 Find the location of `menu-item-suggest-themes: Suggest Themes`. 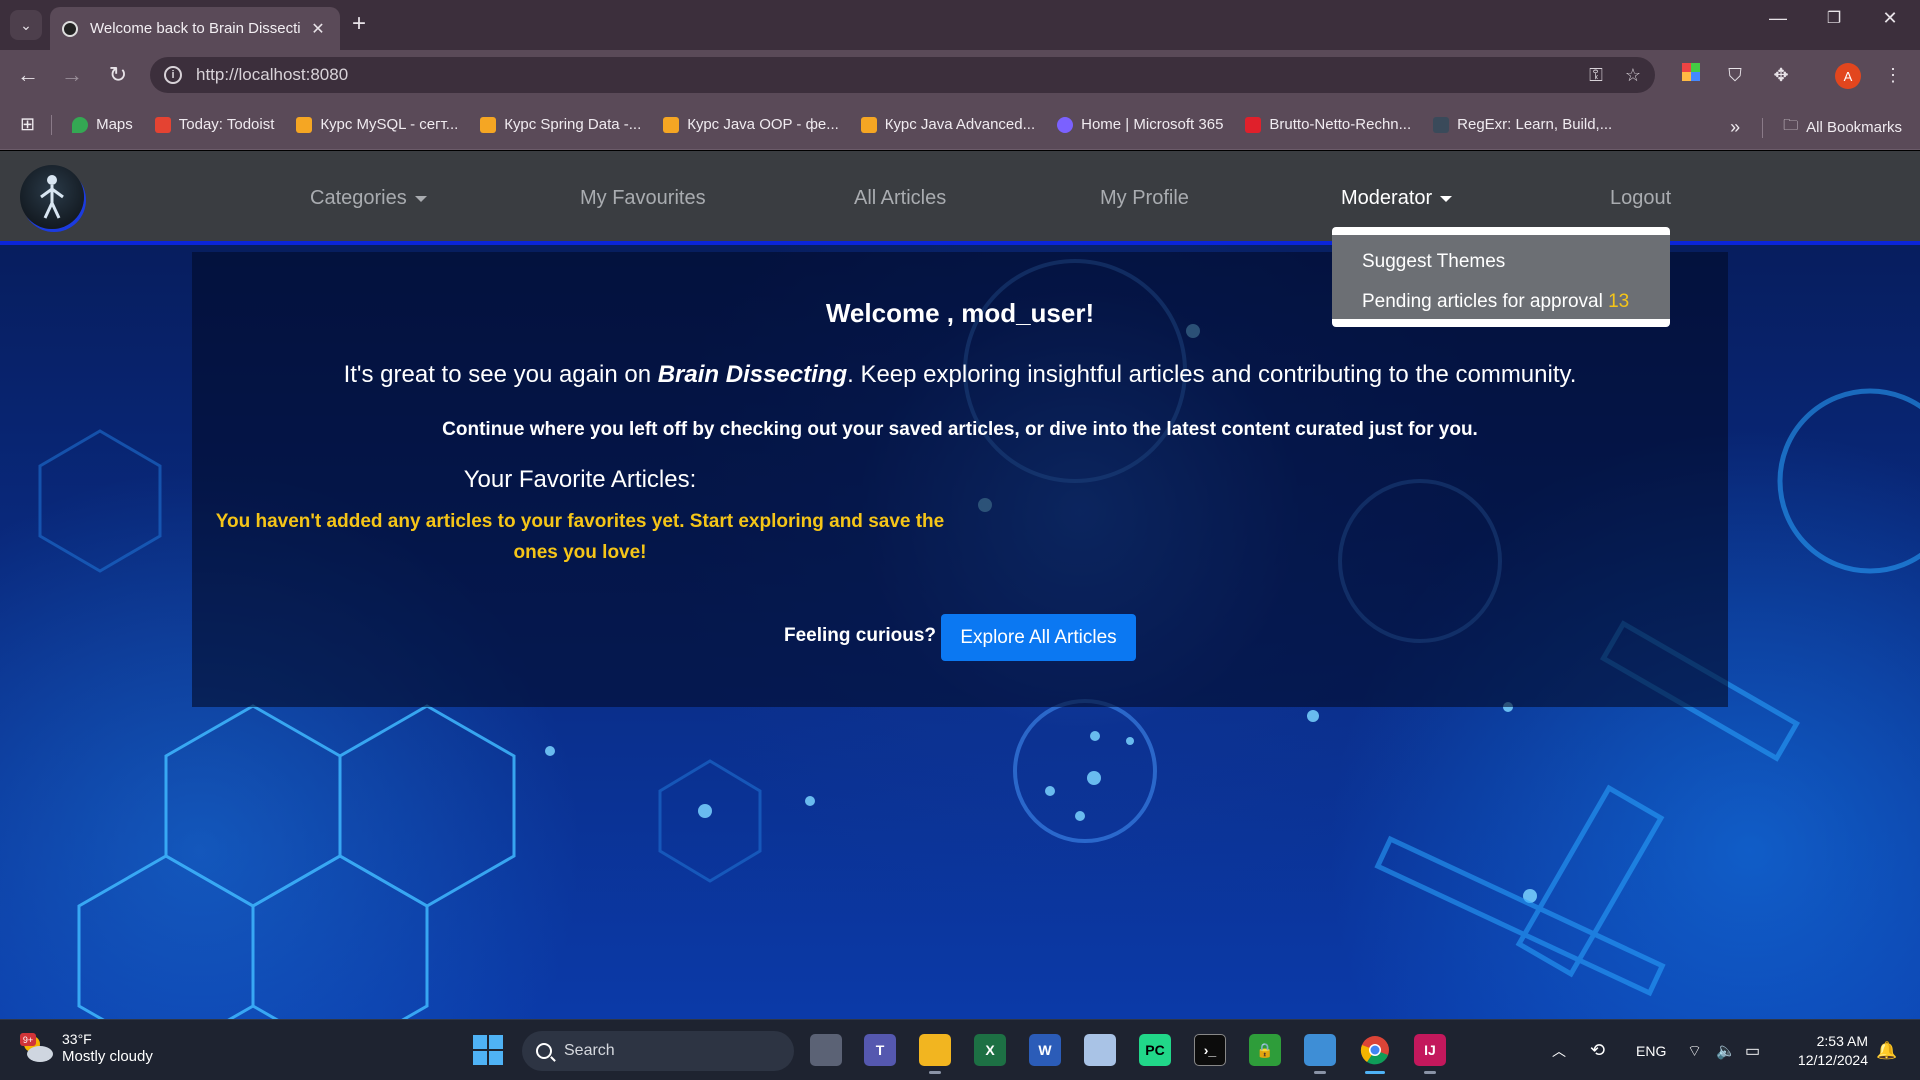

menu-item-suggest-themes: Suggest Themes is located at coordinates (1516, 267).